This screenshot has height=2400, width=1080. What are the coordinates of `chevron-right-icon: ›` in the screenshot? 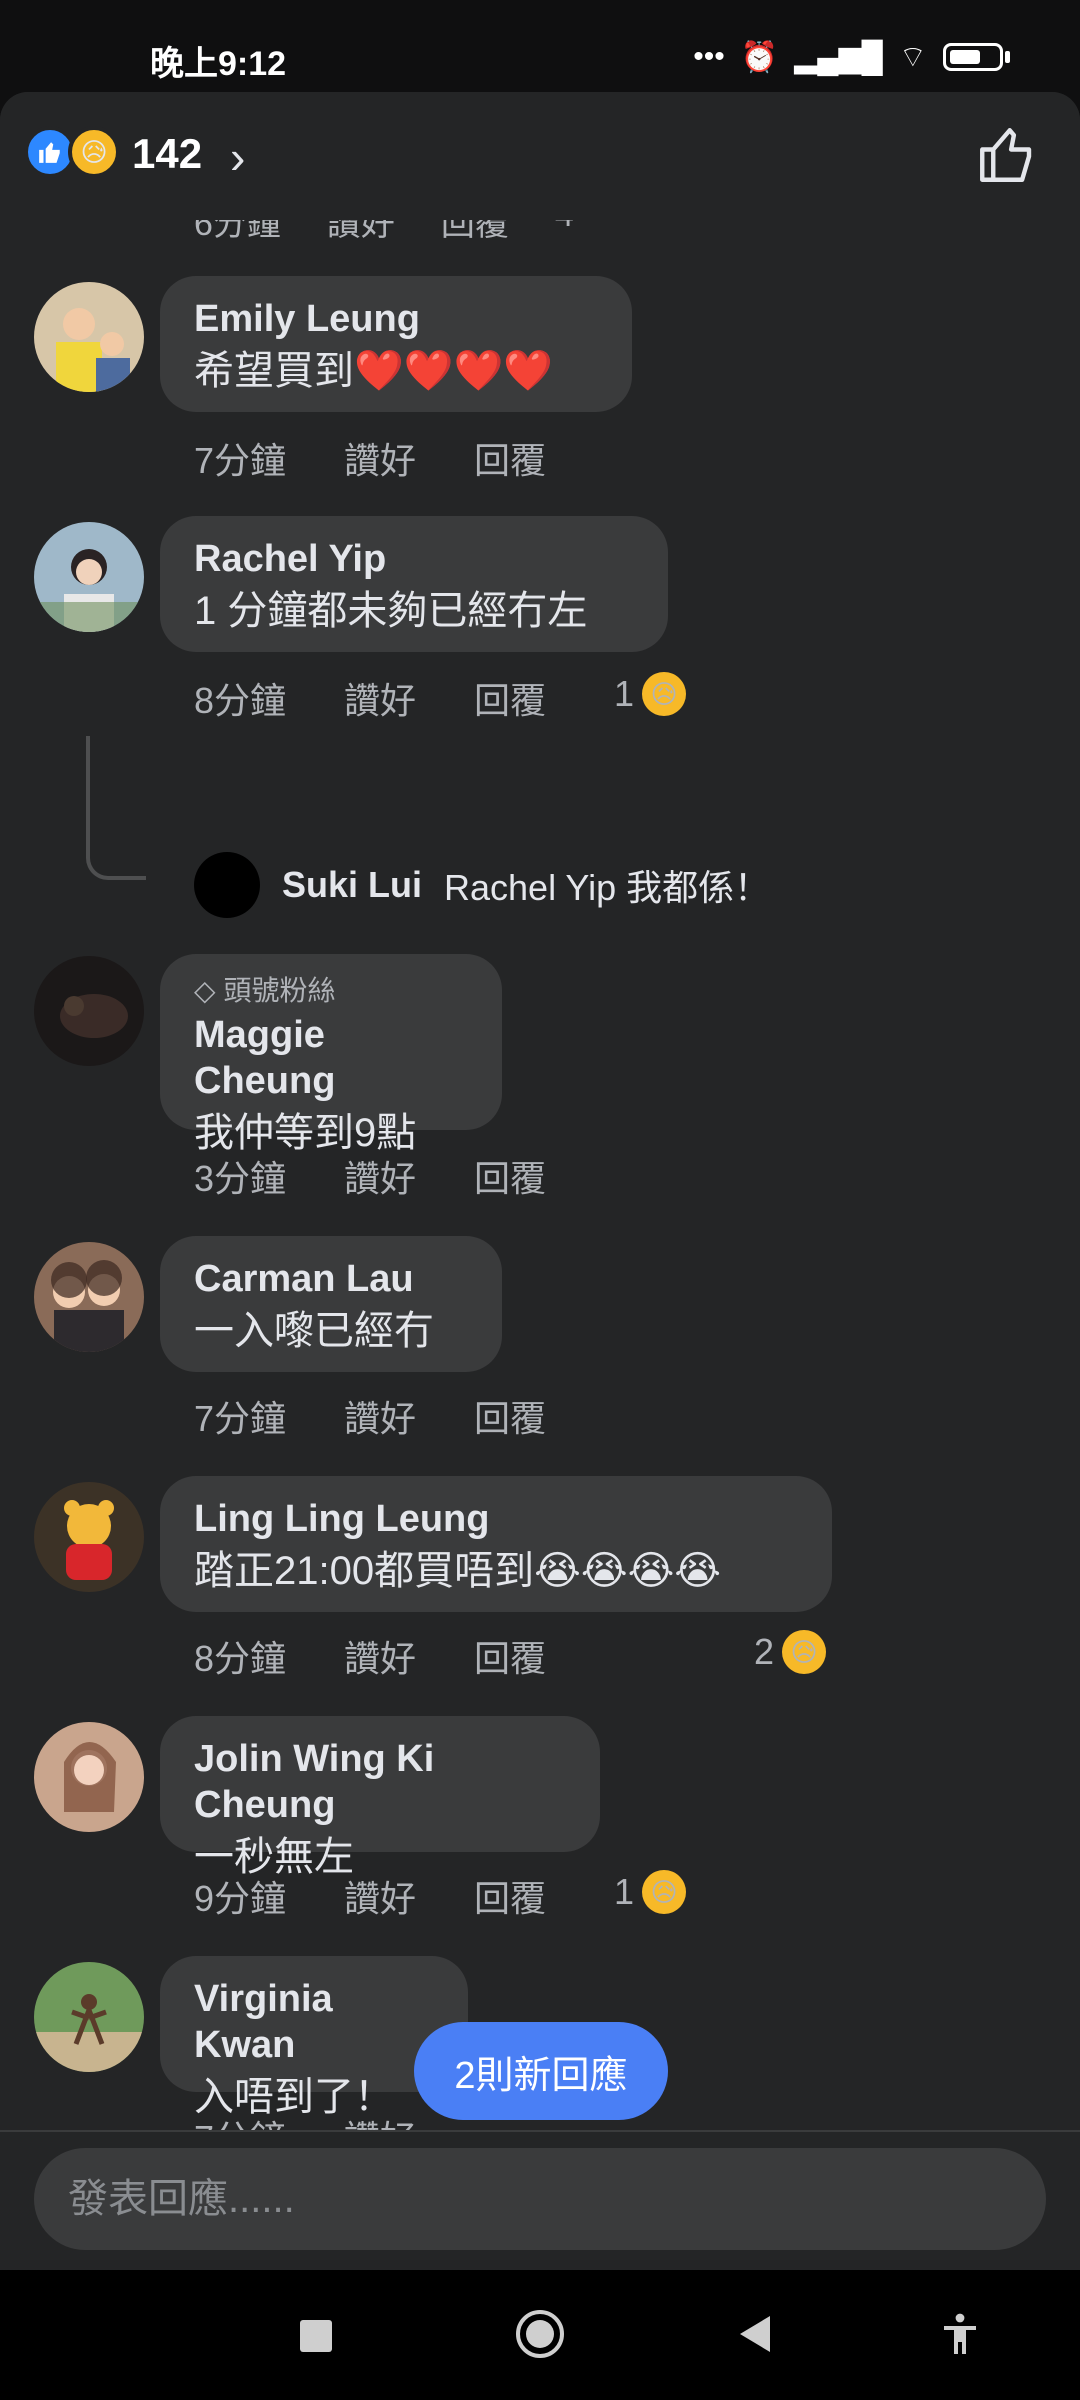 It's located at (237, 157).